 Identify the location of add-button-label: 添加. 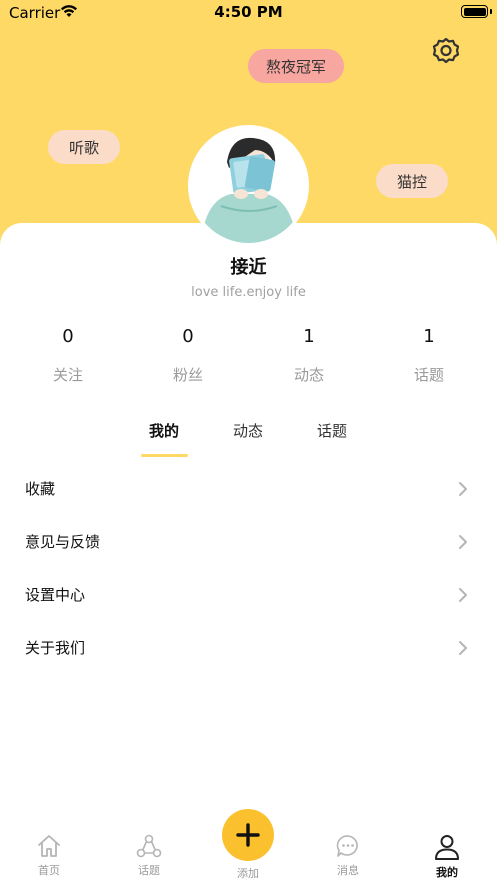
(248, 873).